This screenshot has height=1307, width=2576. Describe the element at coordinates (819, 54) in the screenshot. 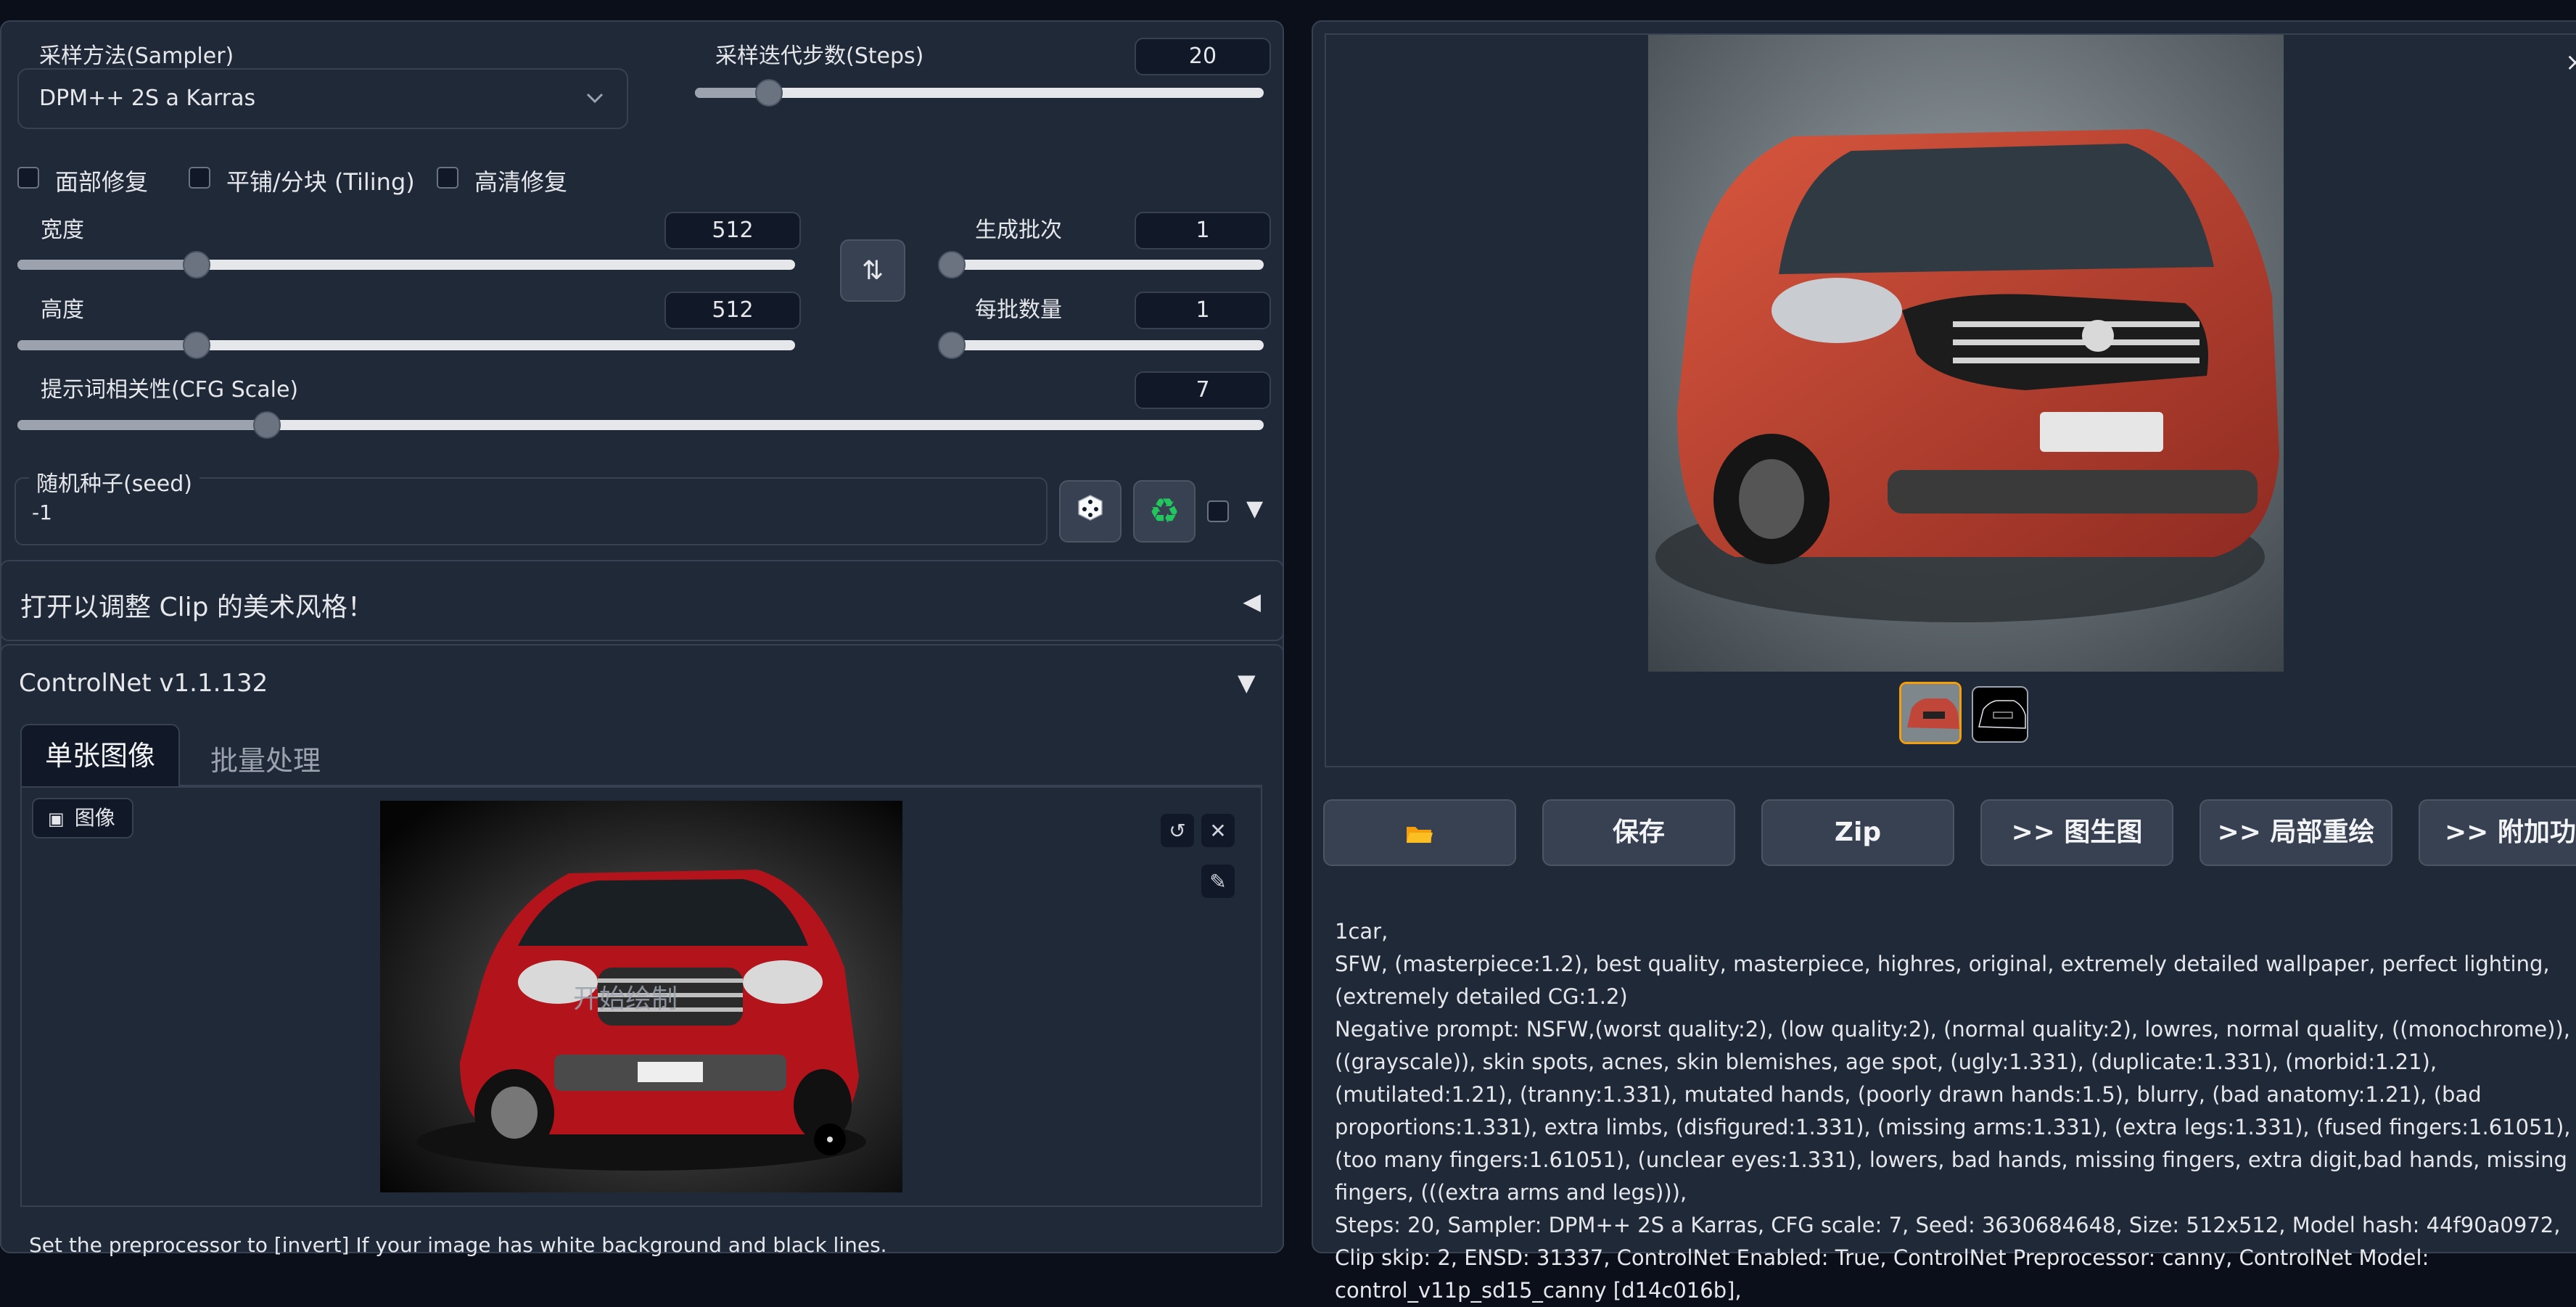

I see `steps-label: 采样迭代步数(Steps)` at that location.